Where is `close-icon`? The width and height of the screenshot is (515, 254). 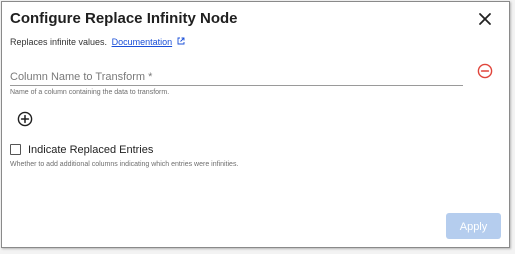
close-icon is located at coordinates (485, 19).